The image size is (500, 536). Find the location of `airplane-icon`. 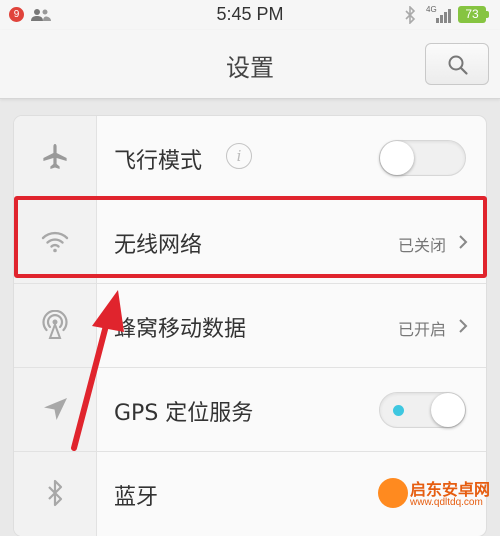

airplane-icon is located at coordinates (55, 156).